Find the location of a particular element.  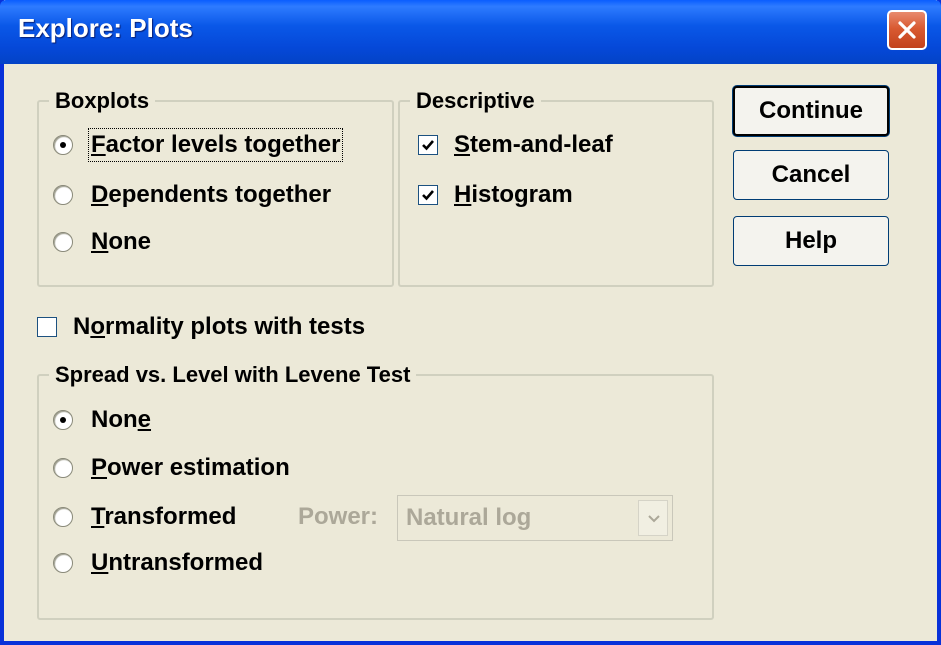

power-select: Natural log is located at coordinates (535, 518).